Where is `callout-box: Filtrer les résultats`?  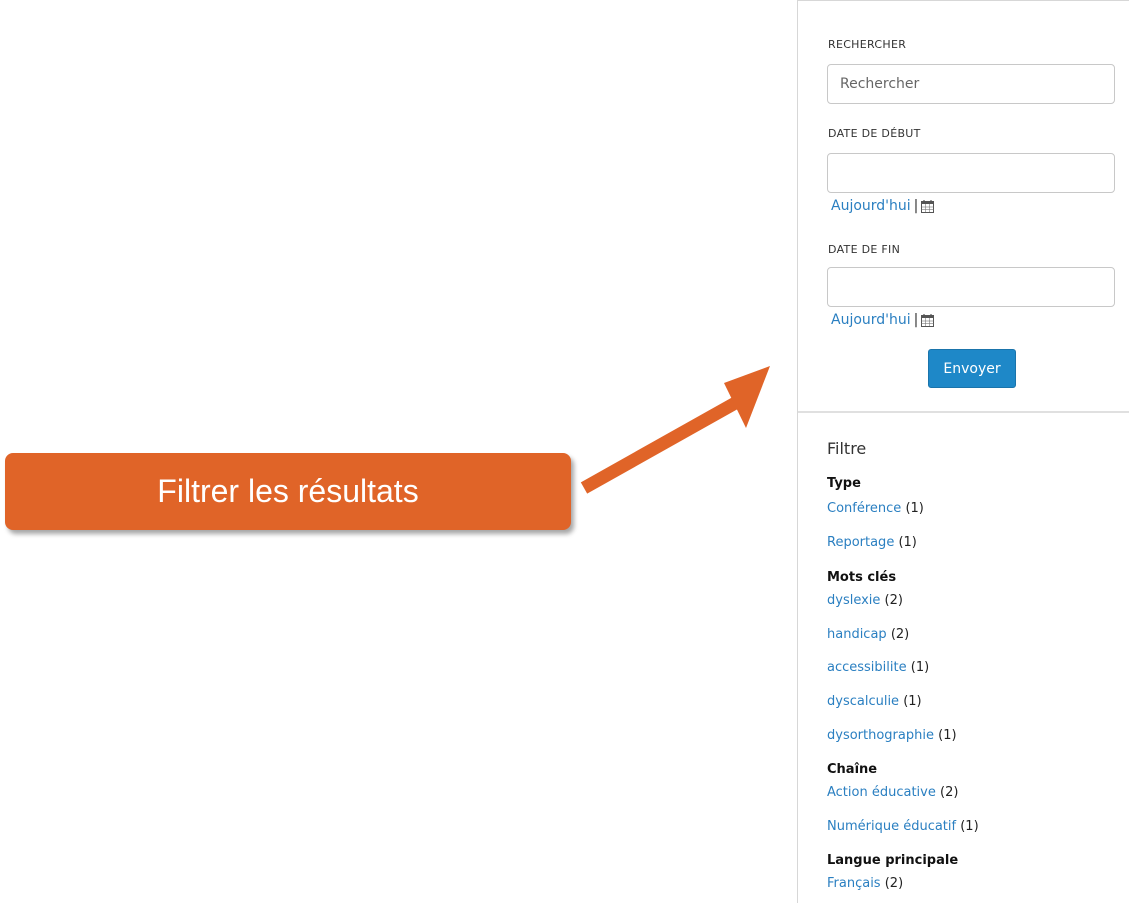
callout-box: Filtrer les résultats is located at coordinates (288, 491).